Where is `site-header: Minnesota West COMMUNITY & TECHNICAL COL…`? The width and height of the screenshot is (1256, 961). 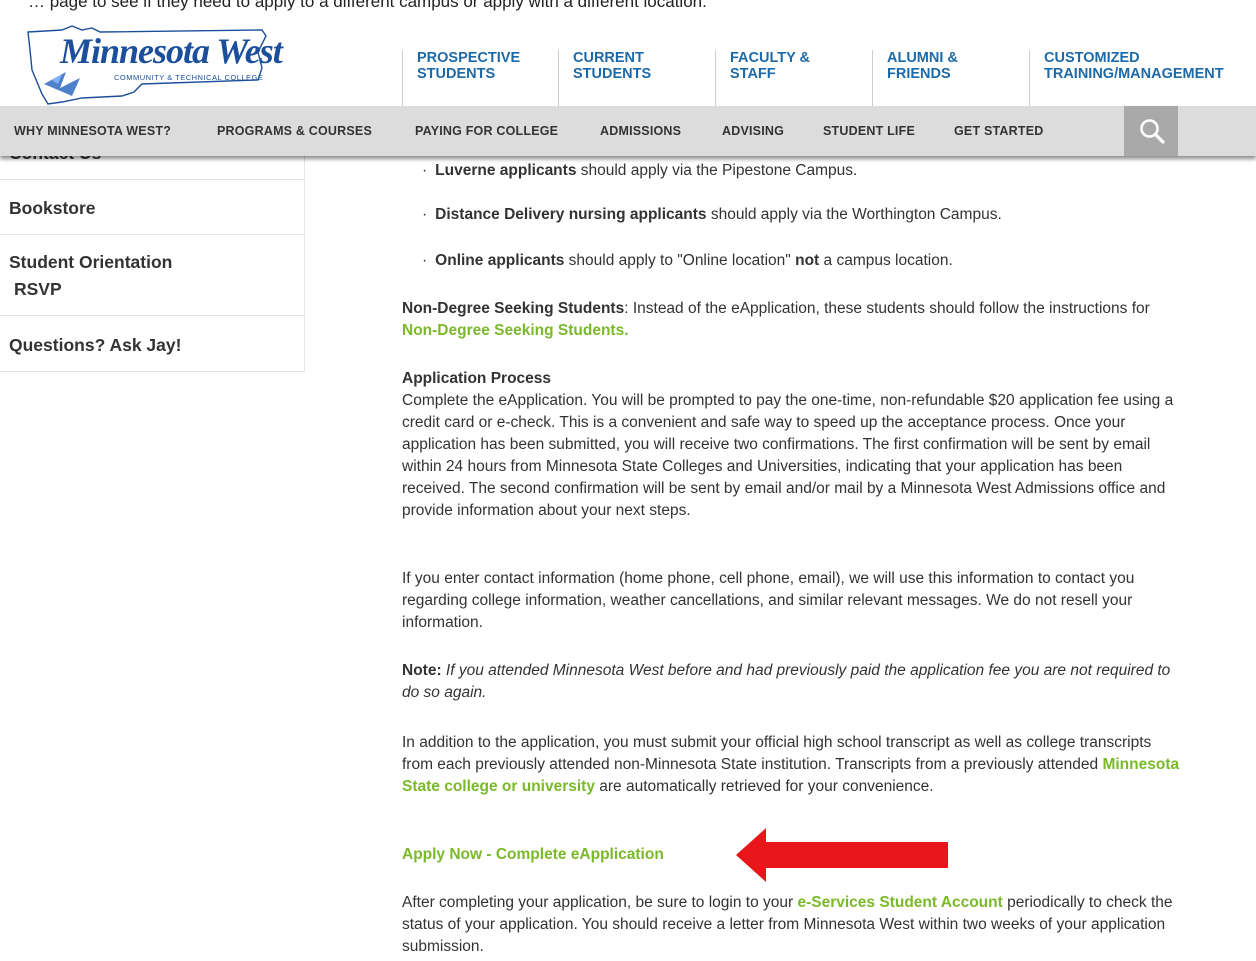 site-header: Minnesota West COMMUNITY & TECHNICAL COL… is located at coordinates (628, 63).